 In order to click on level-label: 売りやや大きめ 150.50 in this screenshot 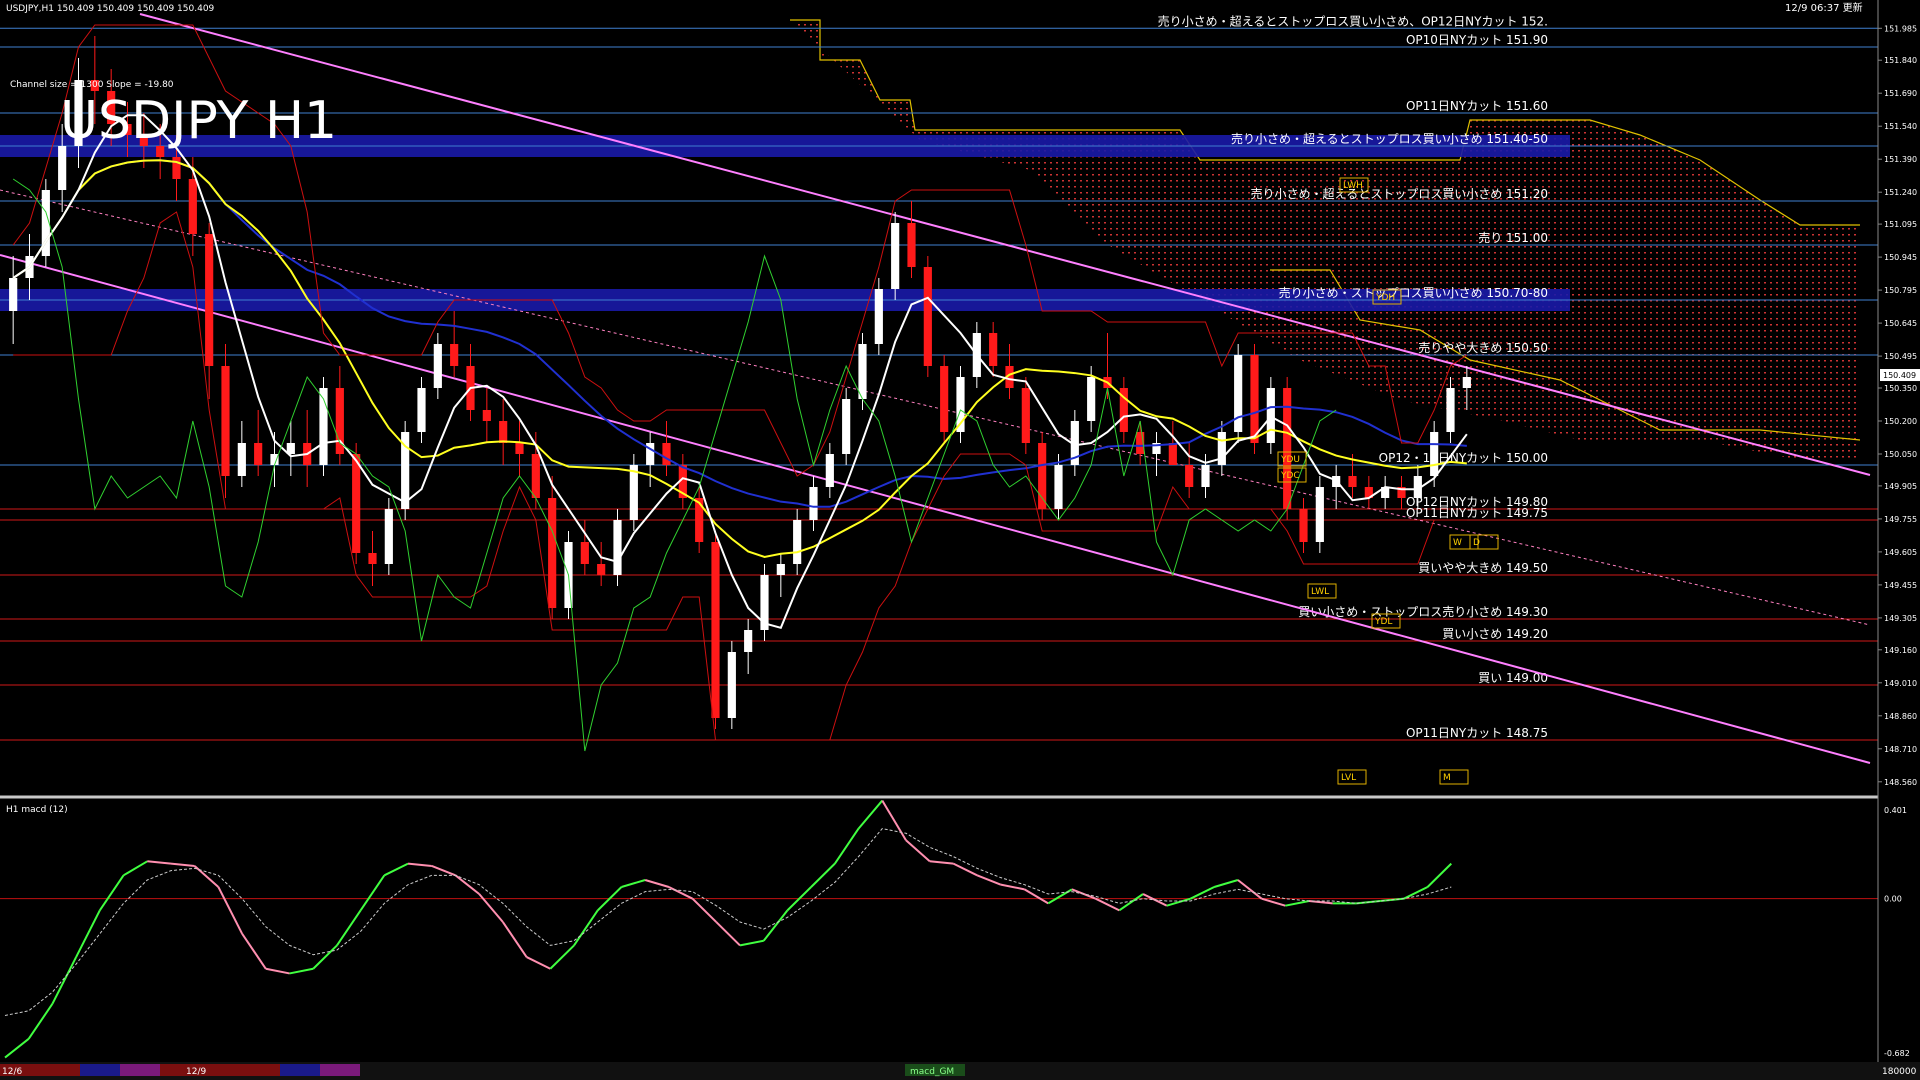, I will do `click(1483, 347)`.